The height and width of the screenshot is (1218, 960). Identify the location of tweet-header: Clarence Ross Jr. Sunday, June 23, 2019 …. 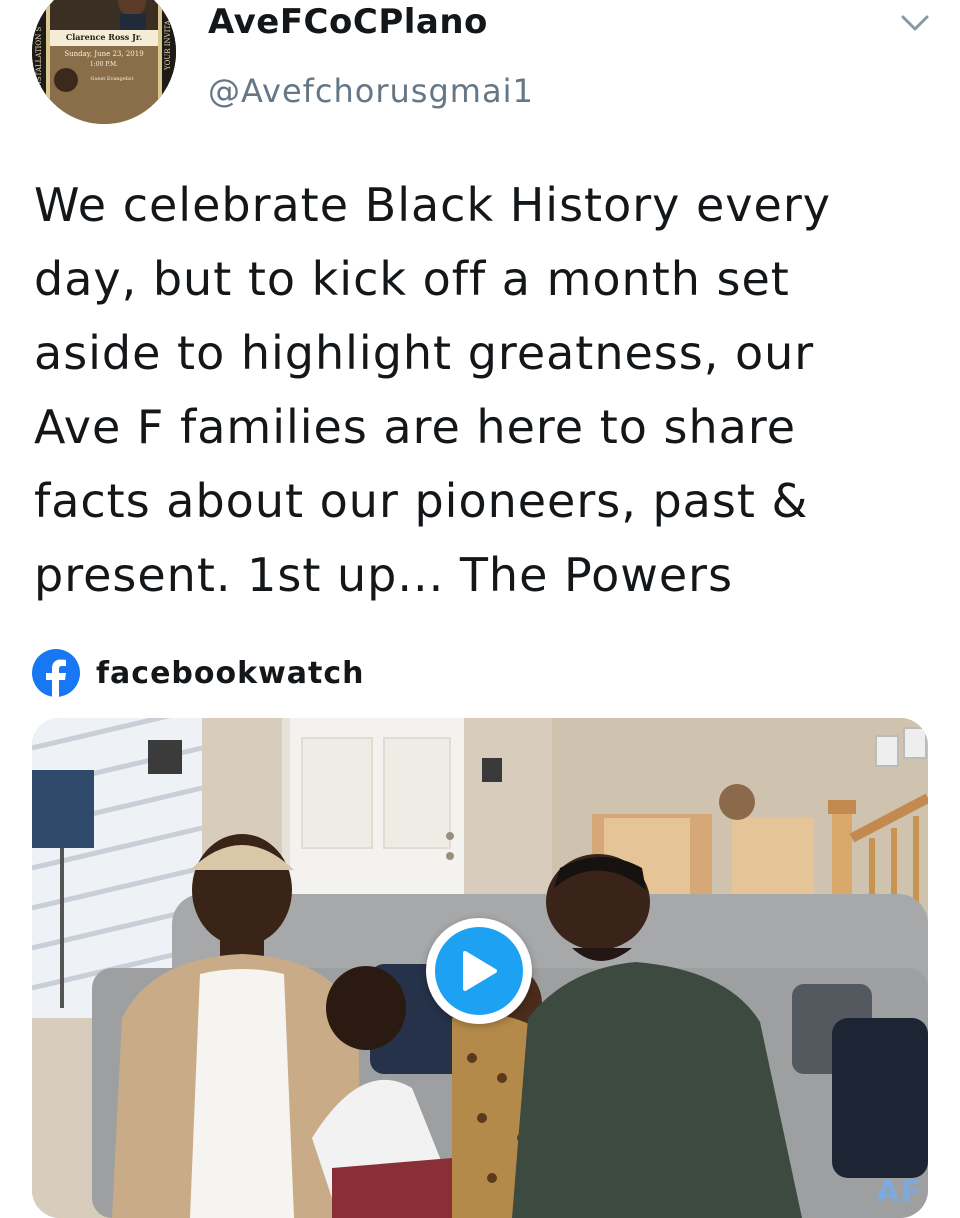
(480, 70).